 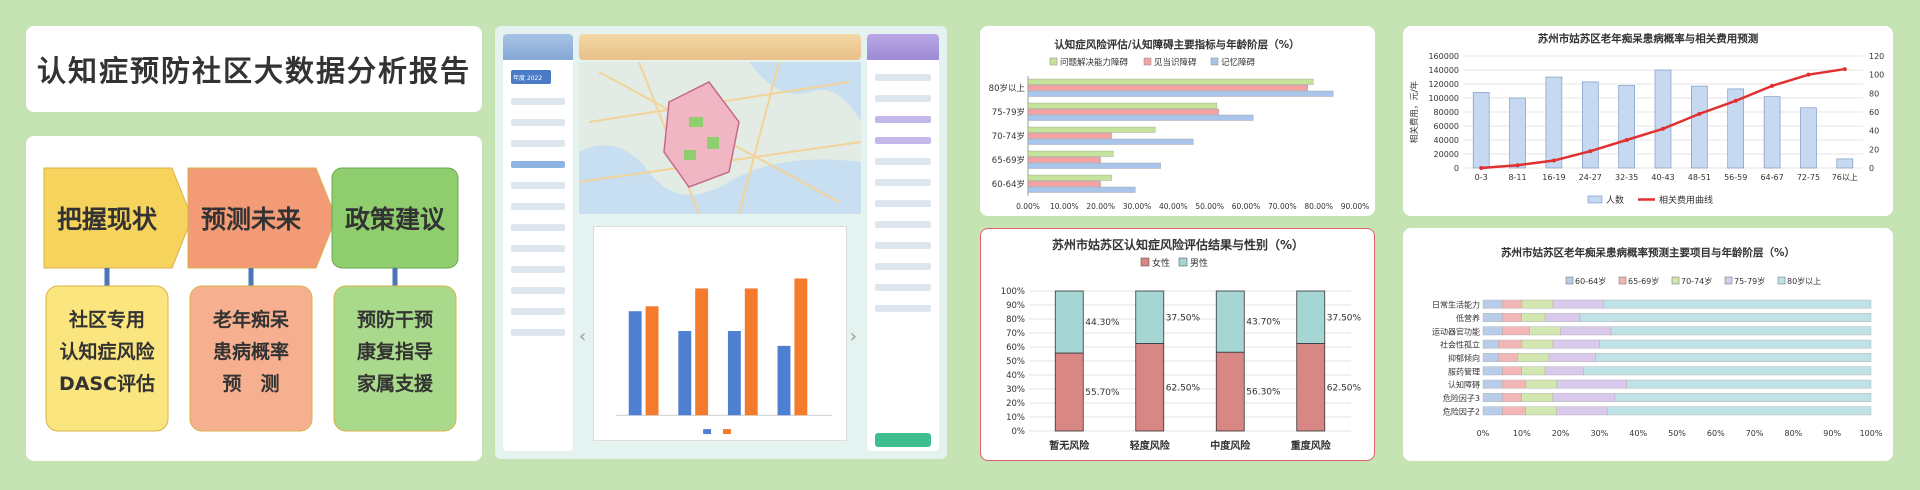 What do you see at coordinates (106, 319) in the screenshot?
I see `flow-detail-text: 社区专用` at bounding box center [106, 319].